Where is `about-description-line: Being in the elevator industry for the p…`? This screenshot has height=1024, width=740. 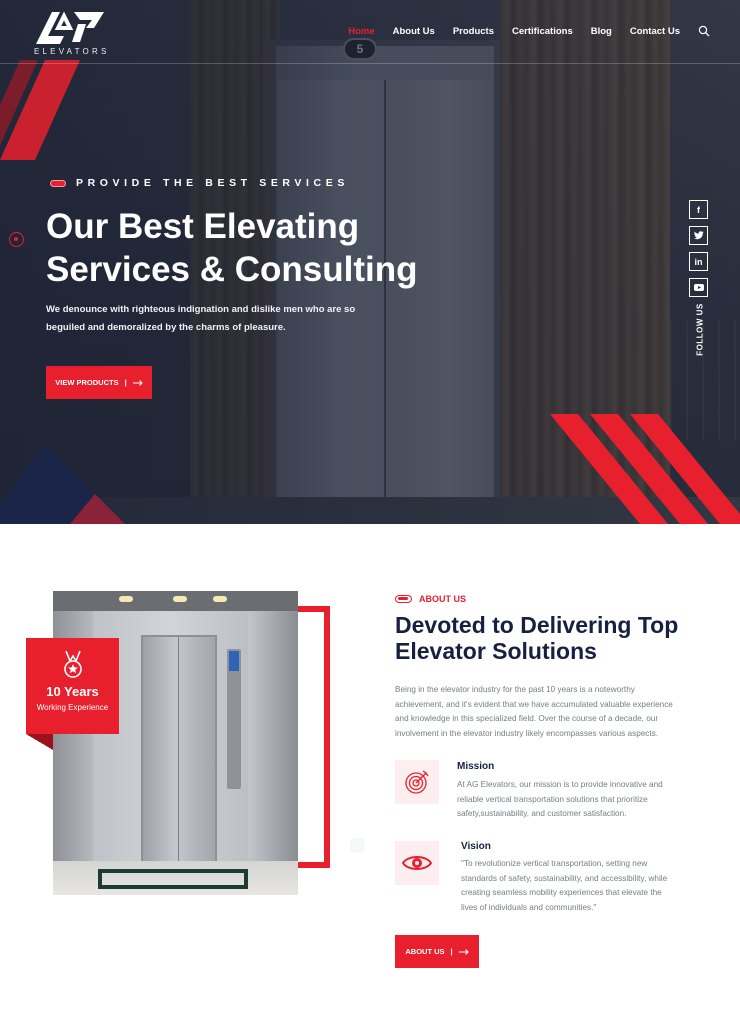 about-description-line: Being in the elevator industry for the p… is located at coordinates (515, 689).